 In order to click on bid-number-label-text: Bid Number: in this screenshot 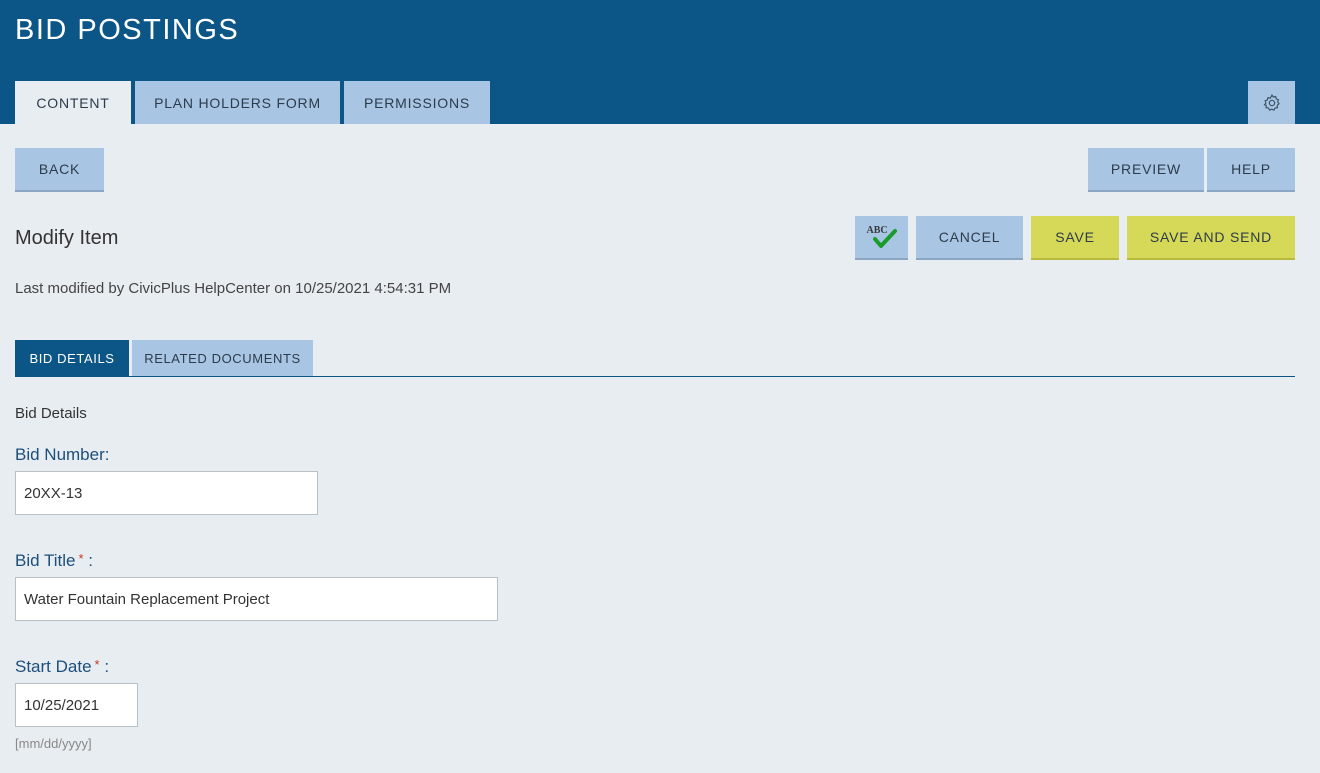, I will do `click(62, 454)`.